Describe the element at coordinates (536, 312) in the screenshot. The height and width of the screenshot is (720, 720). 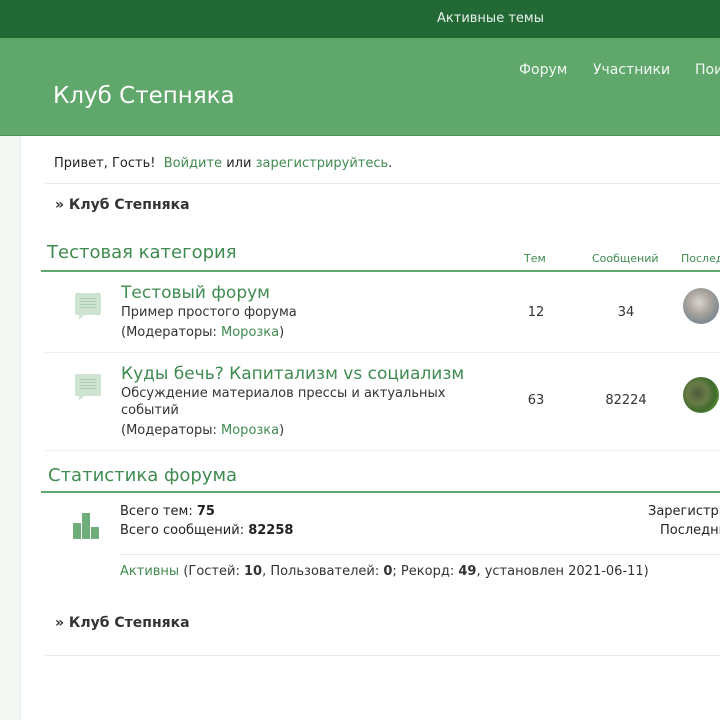
I see `forum-topics-count: 12` at that location.